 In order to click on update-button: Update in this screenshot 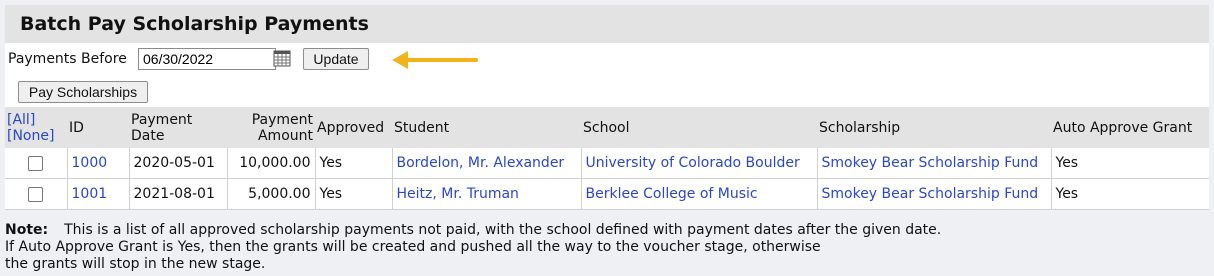, I will do `click(336, 59)`.